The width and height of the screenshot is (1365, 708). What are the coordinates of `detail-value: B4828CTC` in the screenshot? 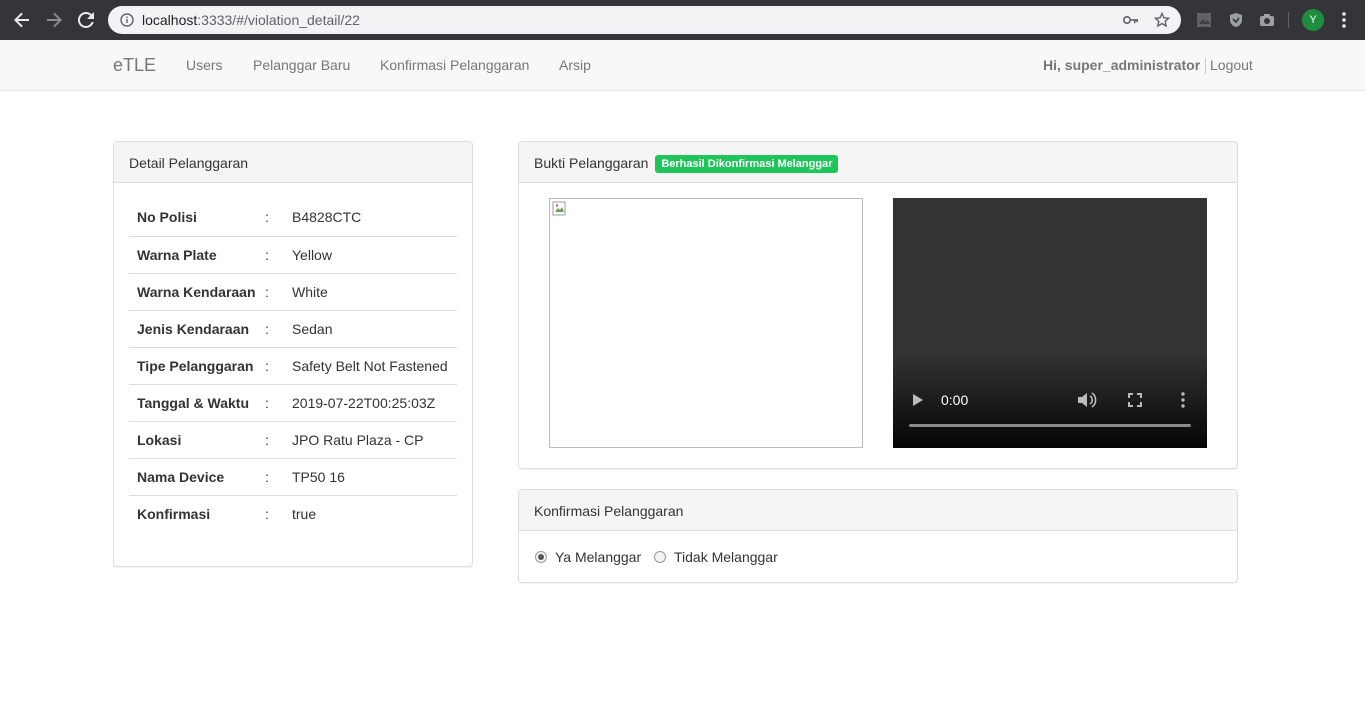 It's located at (327, 217).